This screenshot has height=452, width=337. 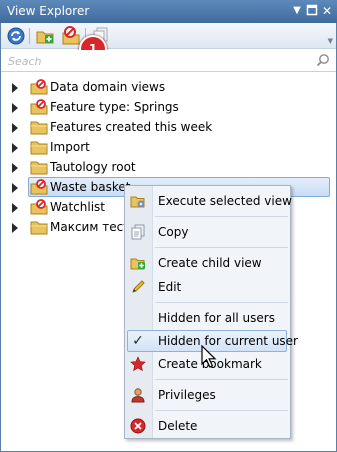 What do you see at coordinates (90, 187) in the screenshot?
I see `tree-item-label: Waste basket` at bounding box center [90, 187].